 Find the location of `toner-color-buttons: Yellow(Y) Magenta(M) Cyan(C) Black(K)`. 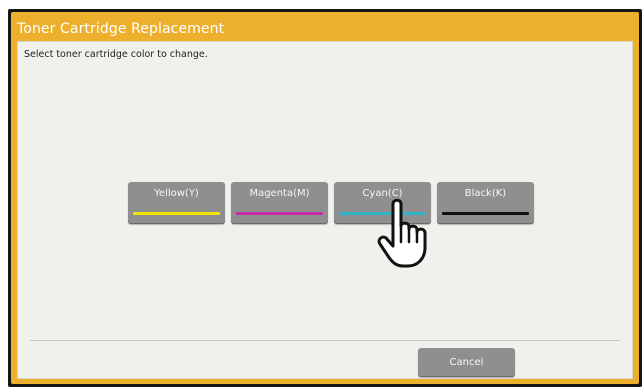

toner-color-buttons: Yellow(Y) Magenta(M) Cyan(C) Black(K) is located at coordinates (331, 203).